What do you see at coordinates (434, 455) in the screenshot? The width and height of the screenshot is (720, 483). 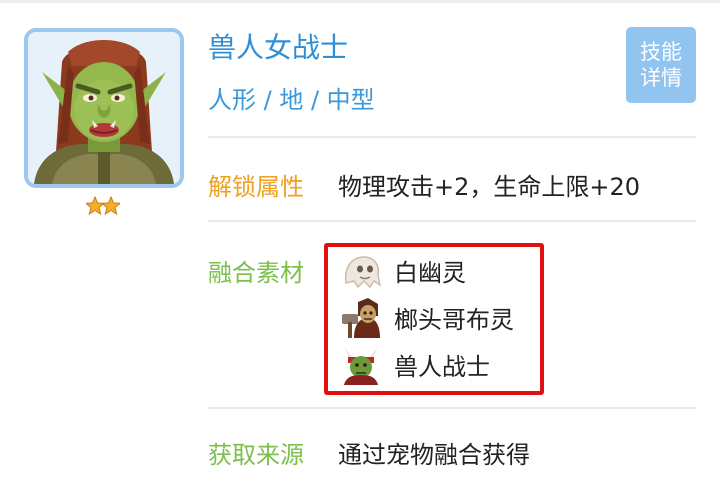 I see `source-value: 通过宠物融合获得` at bounding box center [434, 455].